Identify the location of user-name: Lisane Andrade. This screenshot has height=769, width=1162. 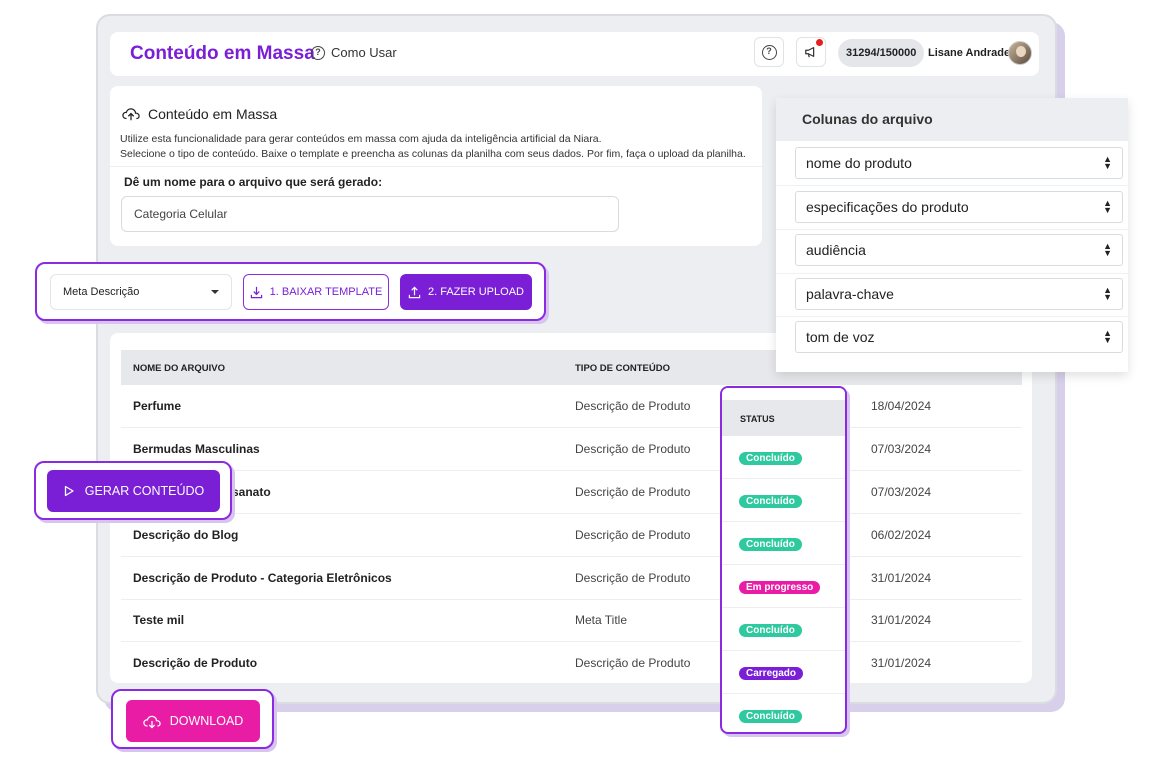
(969, 53).